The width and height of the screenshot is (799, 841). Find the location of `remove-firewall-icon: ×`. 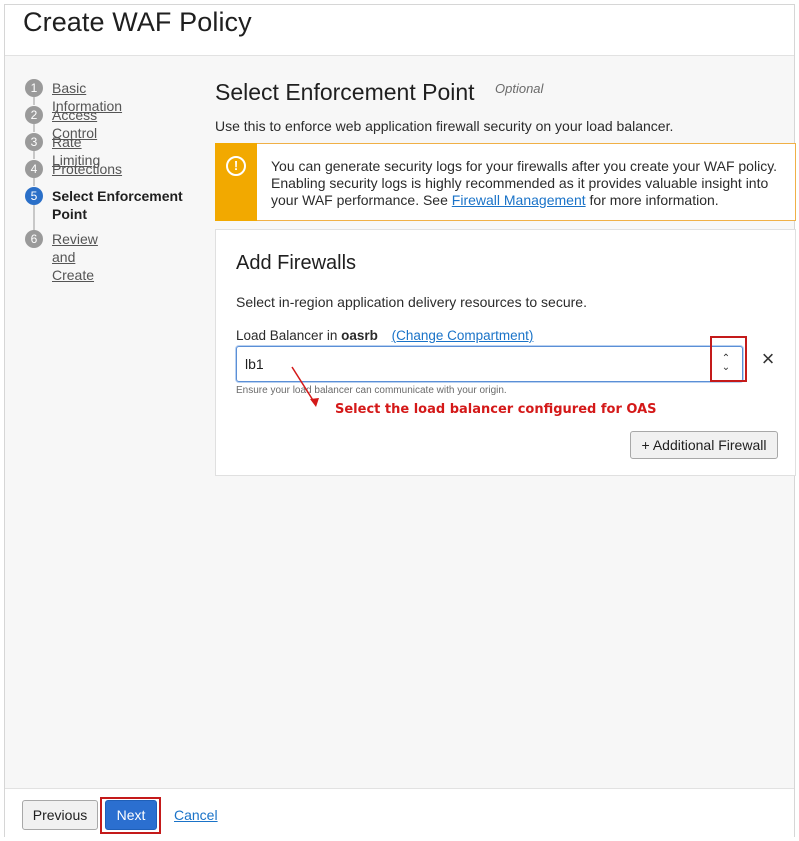

remove-firewall-icon: × is located at coordinates (768, 359).